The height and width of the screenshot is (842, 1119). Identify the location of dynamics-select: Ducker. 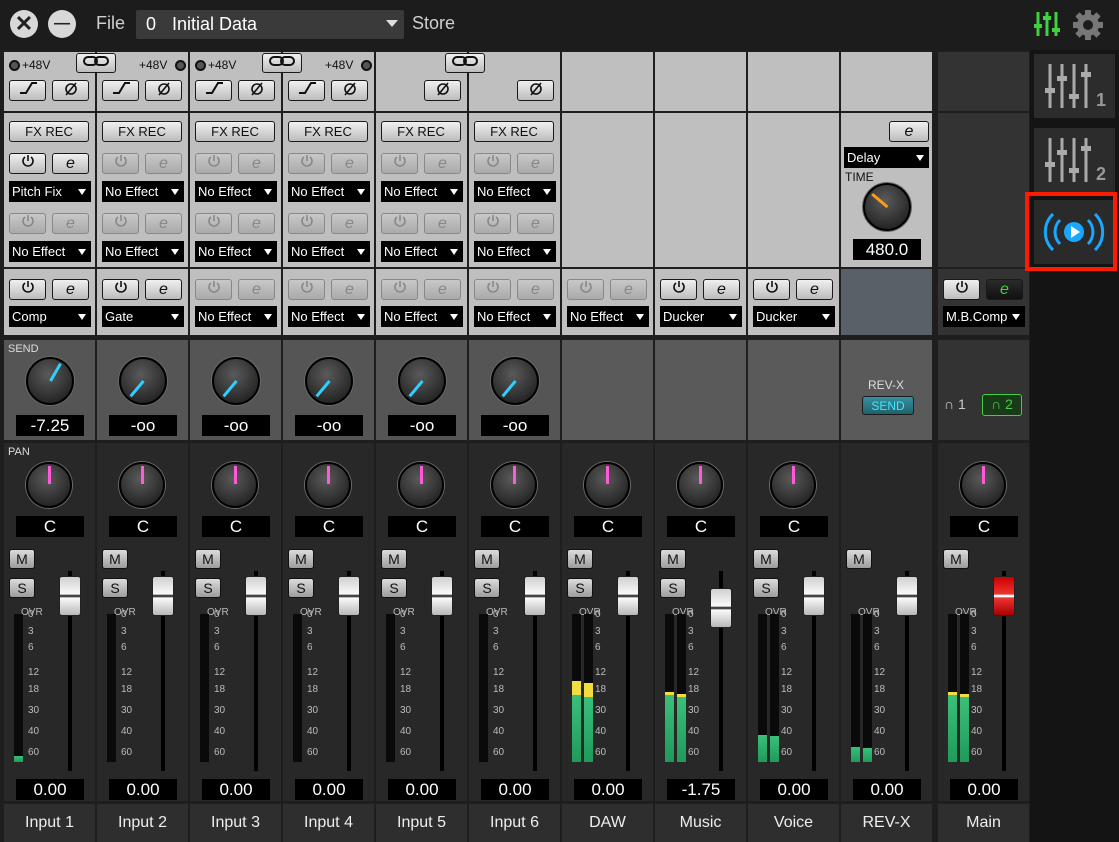
(701, 316).